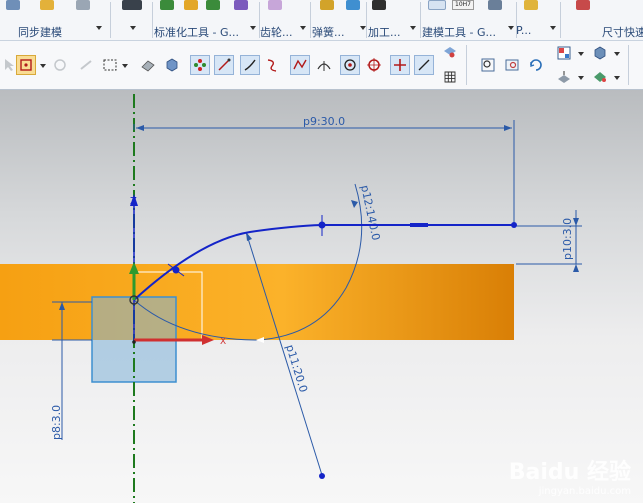 The height and width of the screenshot is (503, 643). I want to click on machining-icon, so click(379, 5).